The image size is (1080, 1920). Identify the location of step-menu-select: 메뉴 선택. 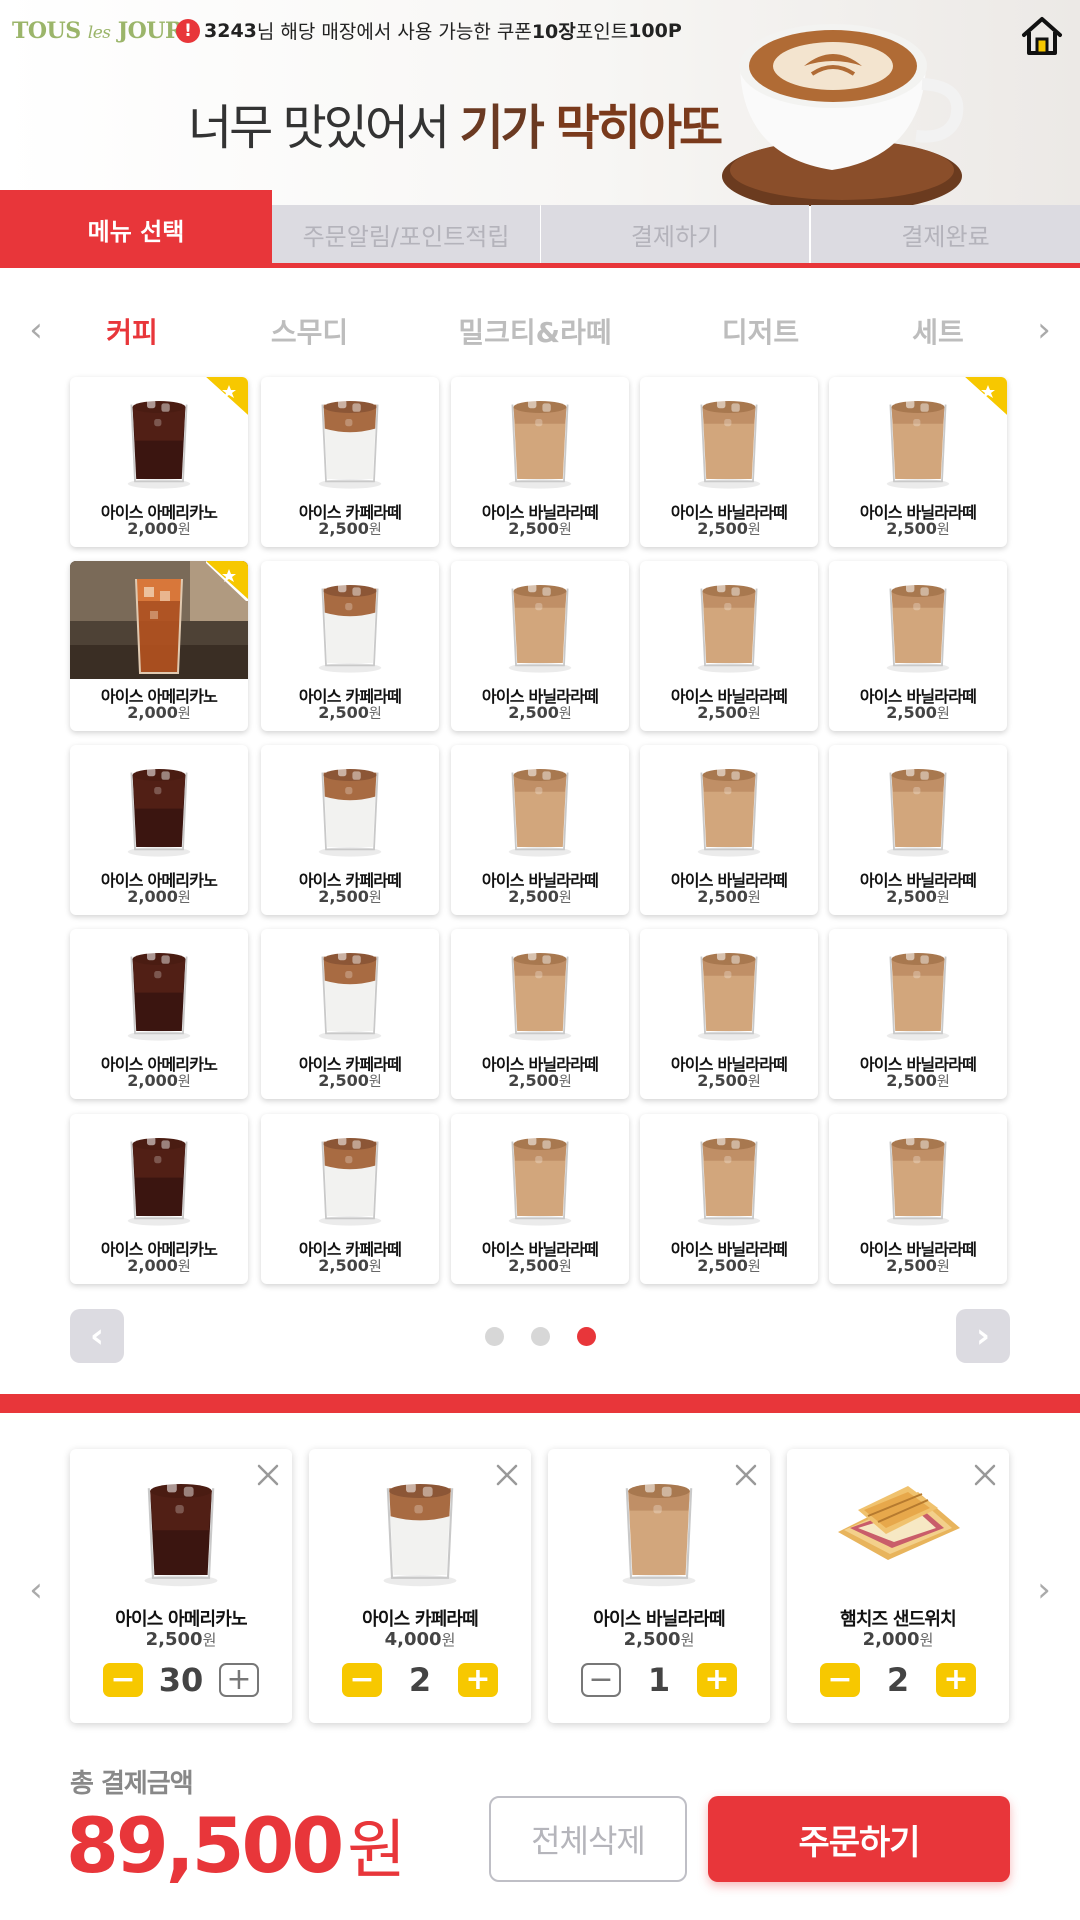
(136, 229).